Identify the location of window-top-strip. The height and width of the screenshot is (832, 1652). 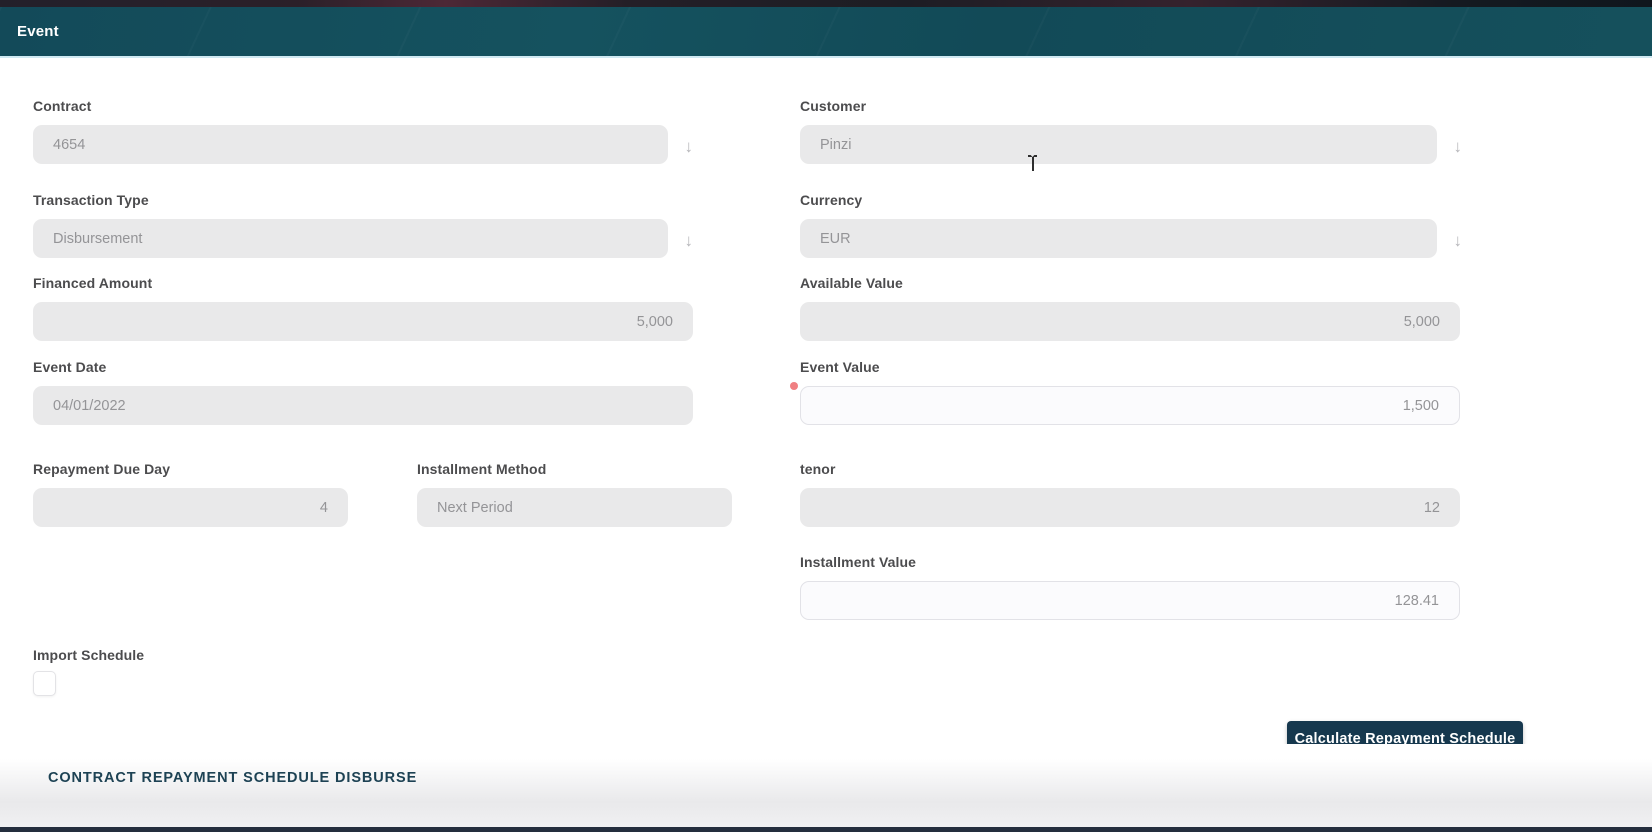
(826, 3).